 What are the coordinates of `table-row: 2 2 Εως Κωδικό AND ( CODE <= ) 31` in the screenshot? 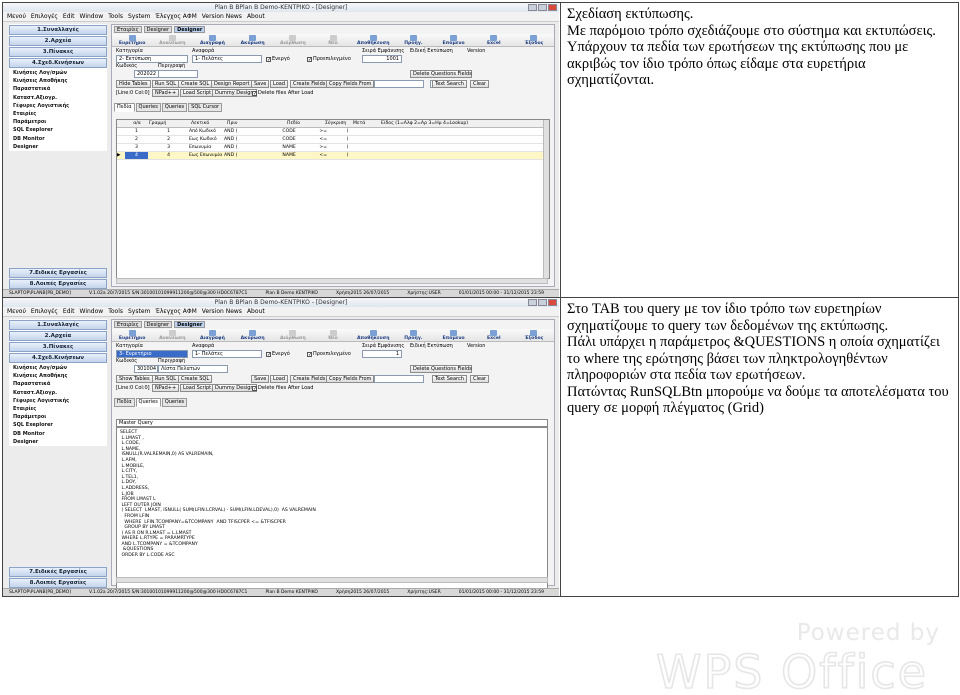 It's located at (333, 140).